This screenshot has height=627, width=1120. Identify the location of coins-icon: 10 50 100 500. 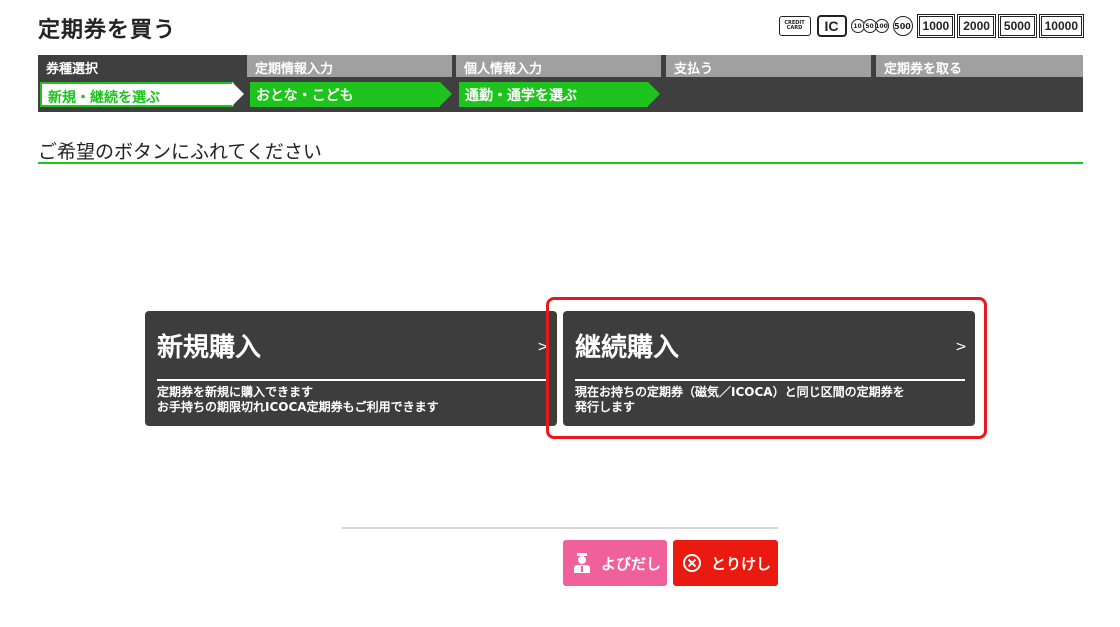
(881, 26).